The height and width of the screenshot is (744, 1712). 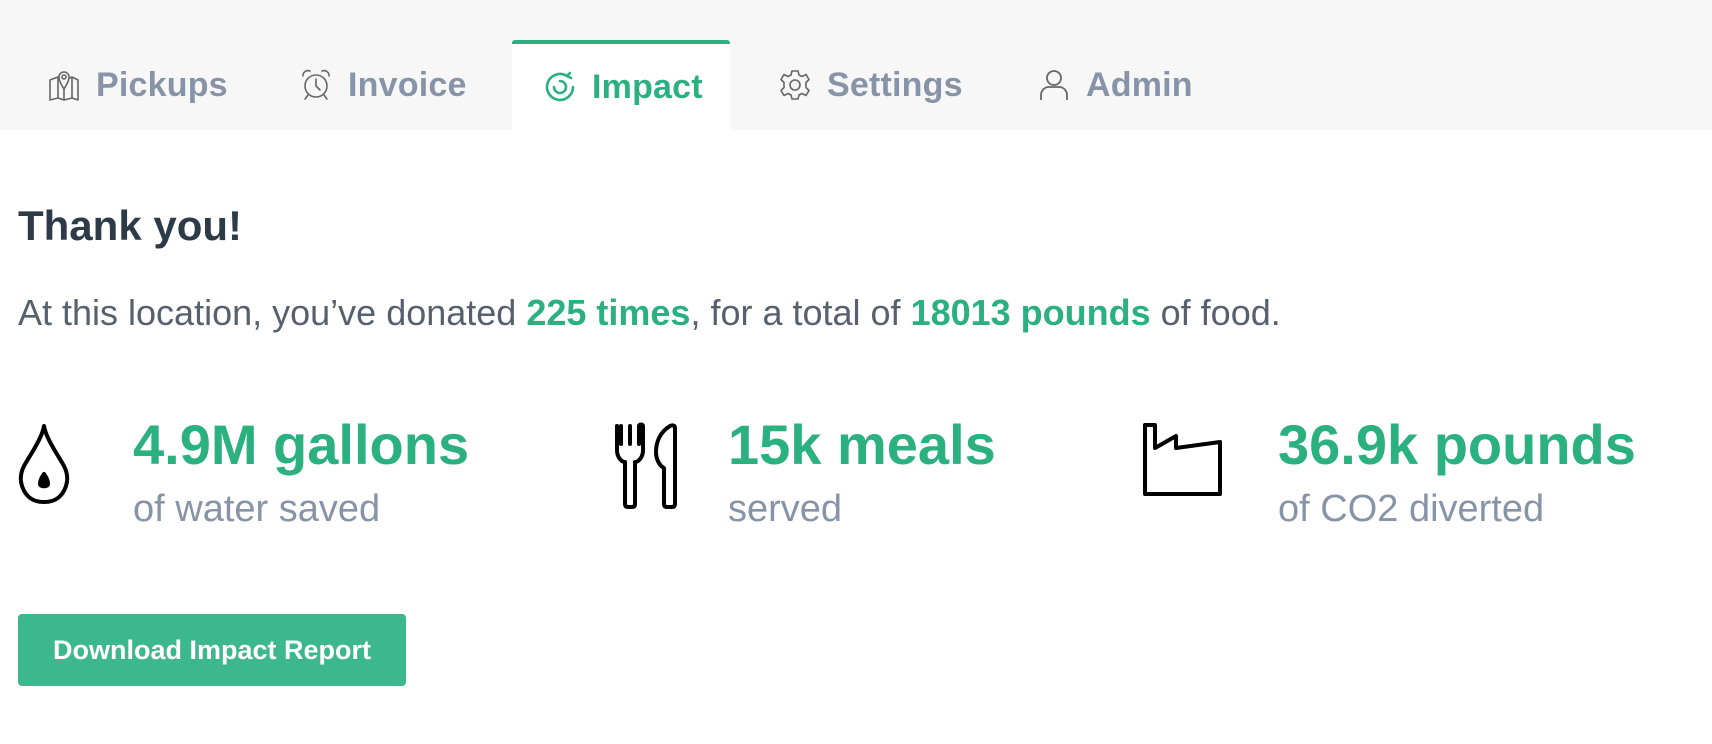 What do you see at coordinates (654, 467) in the screenshot?
I see `fork-knife-icon` at bounding box center [654, 467].